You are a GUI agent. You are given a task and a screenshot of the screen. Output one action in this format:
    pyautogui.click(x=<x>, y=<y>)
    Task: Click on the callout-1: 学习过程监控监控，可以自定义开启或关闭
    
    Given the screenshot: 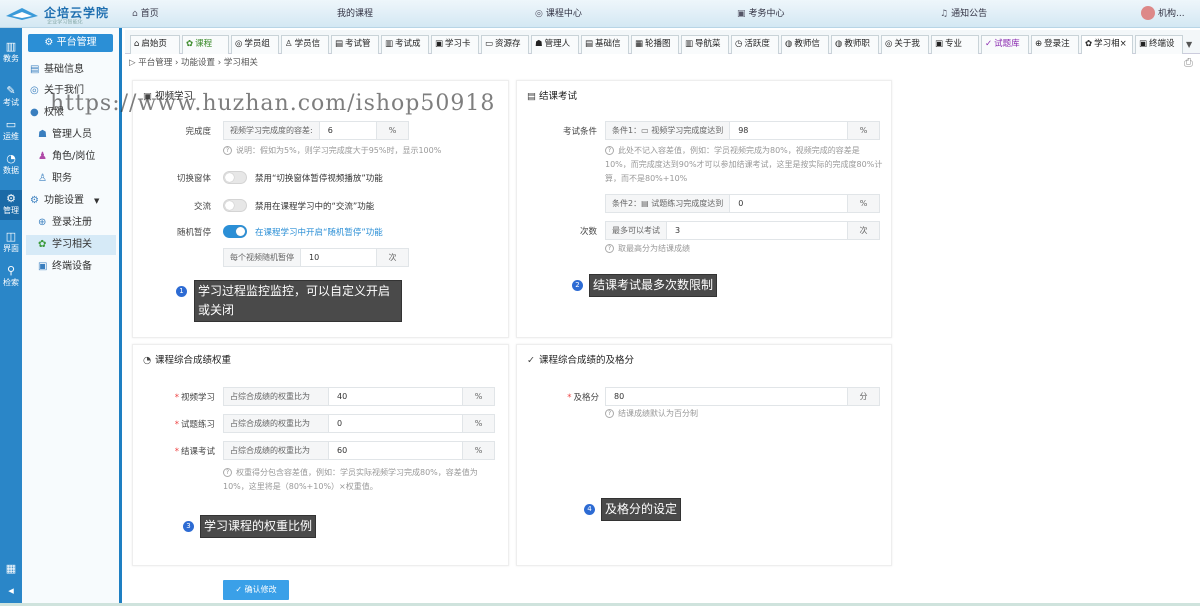 What is the action you would take?
    pyautogui.click(x=298, y=301)
    